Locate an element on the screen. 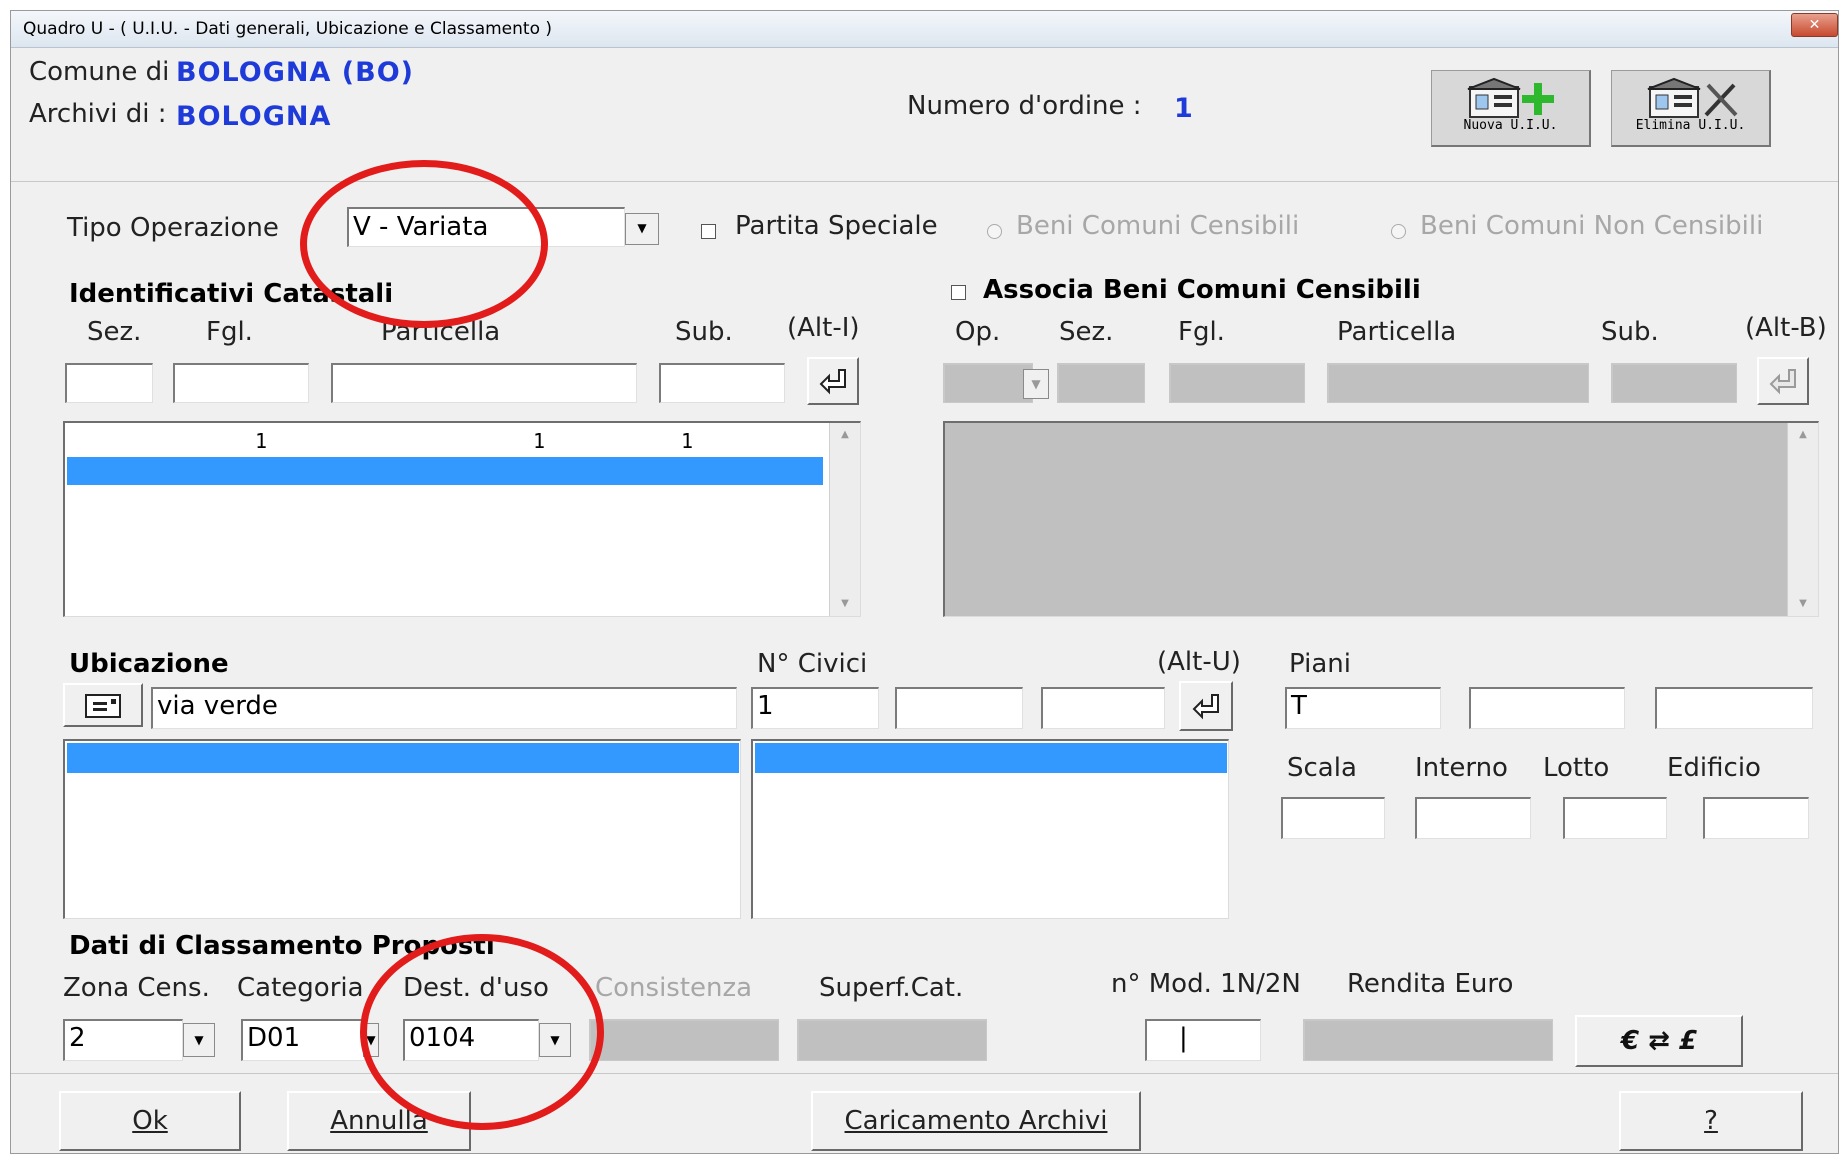  help-label: ? is located at coordinates (1711, 1121).